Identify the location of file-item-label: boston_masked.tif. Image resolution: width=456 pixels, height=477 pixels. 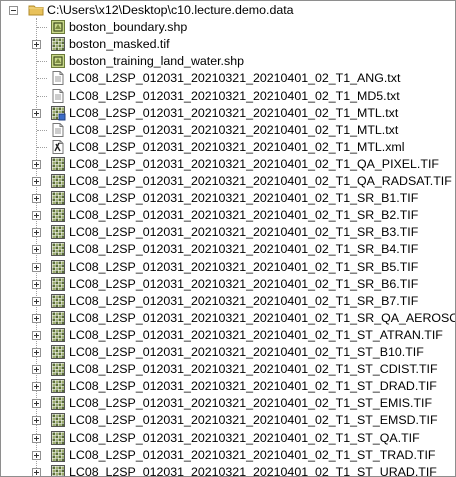
(119, 44).